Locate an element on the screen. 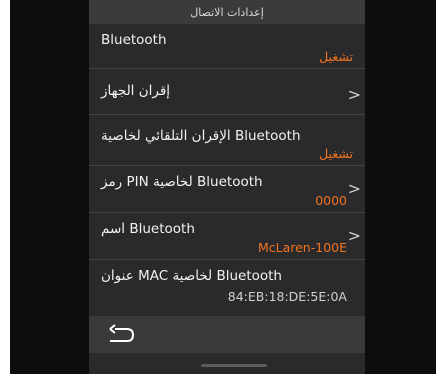 The height and width of the screenshot is (380, 445). row-auto-pairing: الإقران التلقائي لخاصية Bluetooth تشغيل is located at coordinates (227, 140).